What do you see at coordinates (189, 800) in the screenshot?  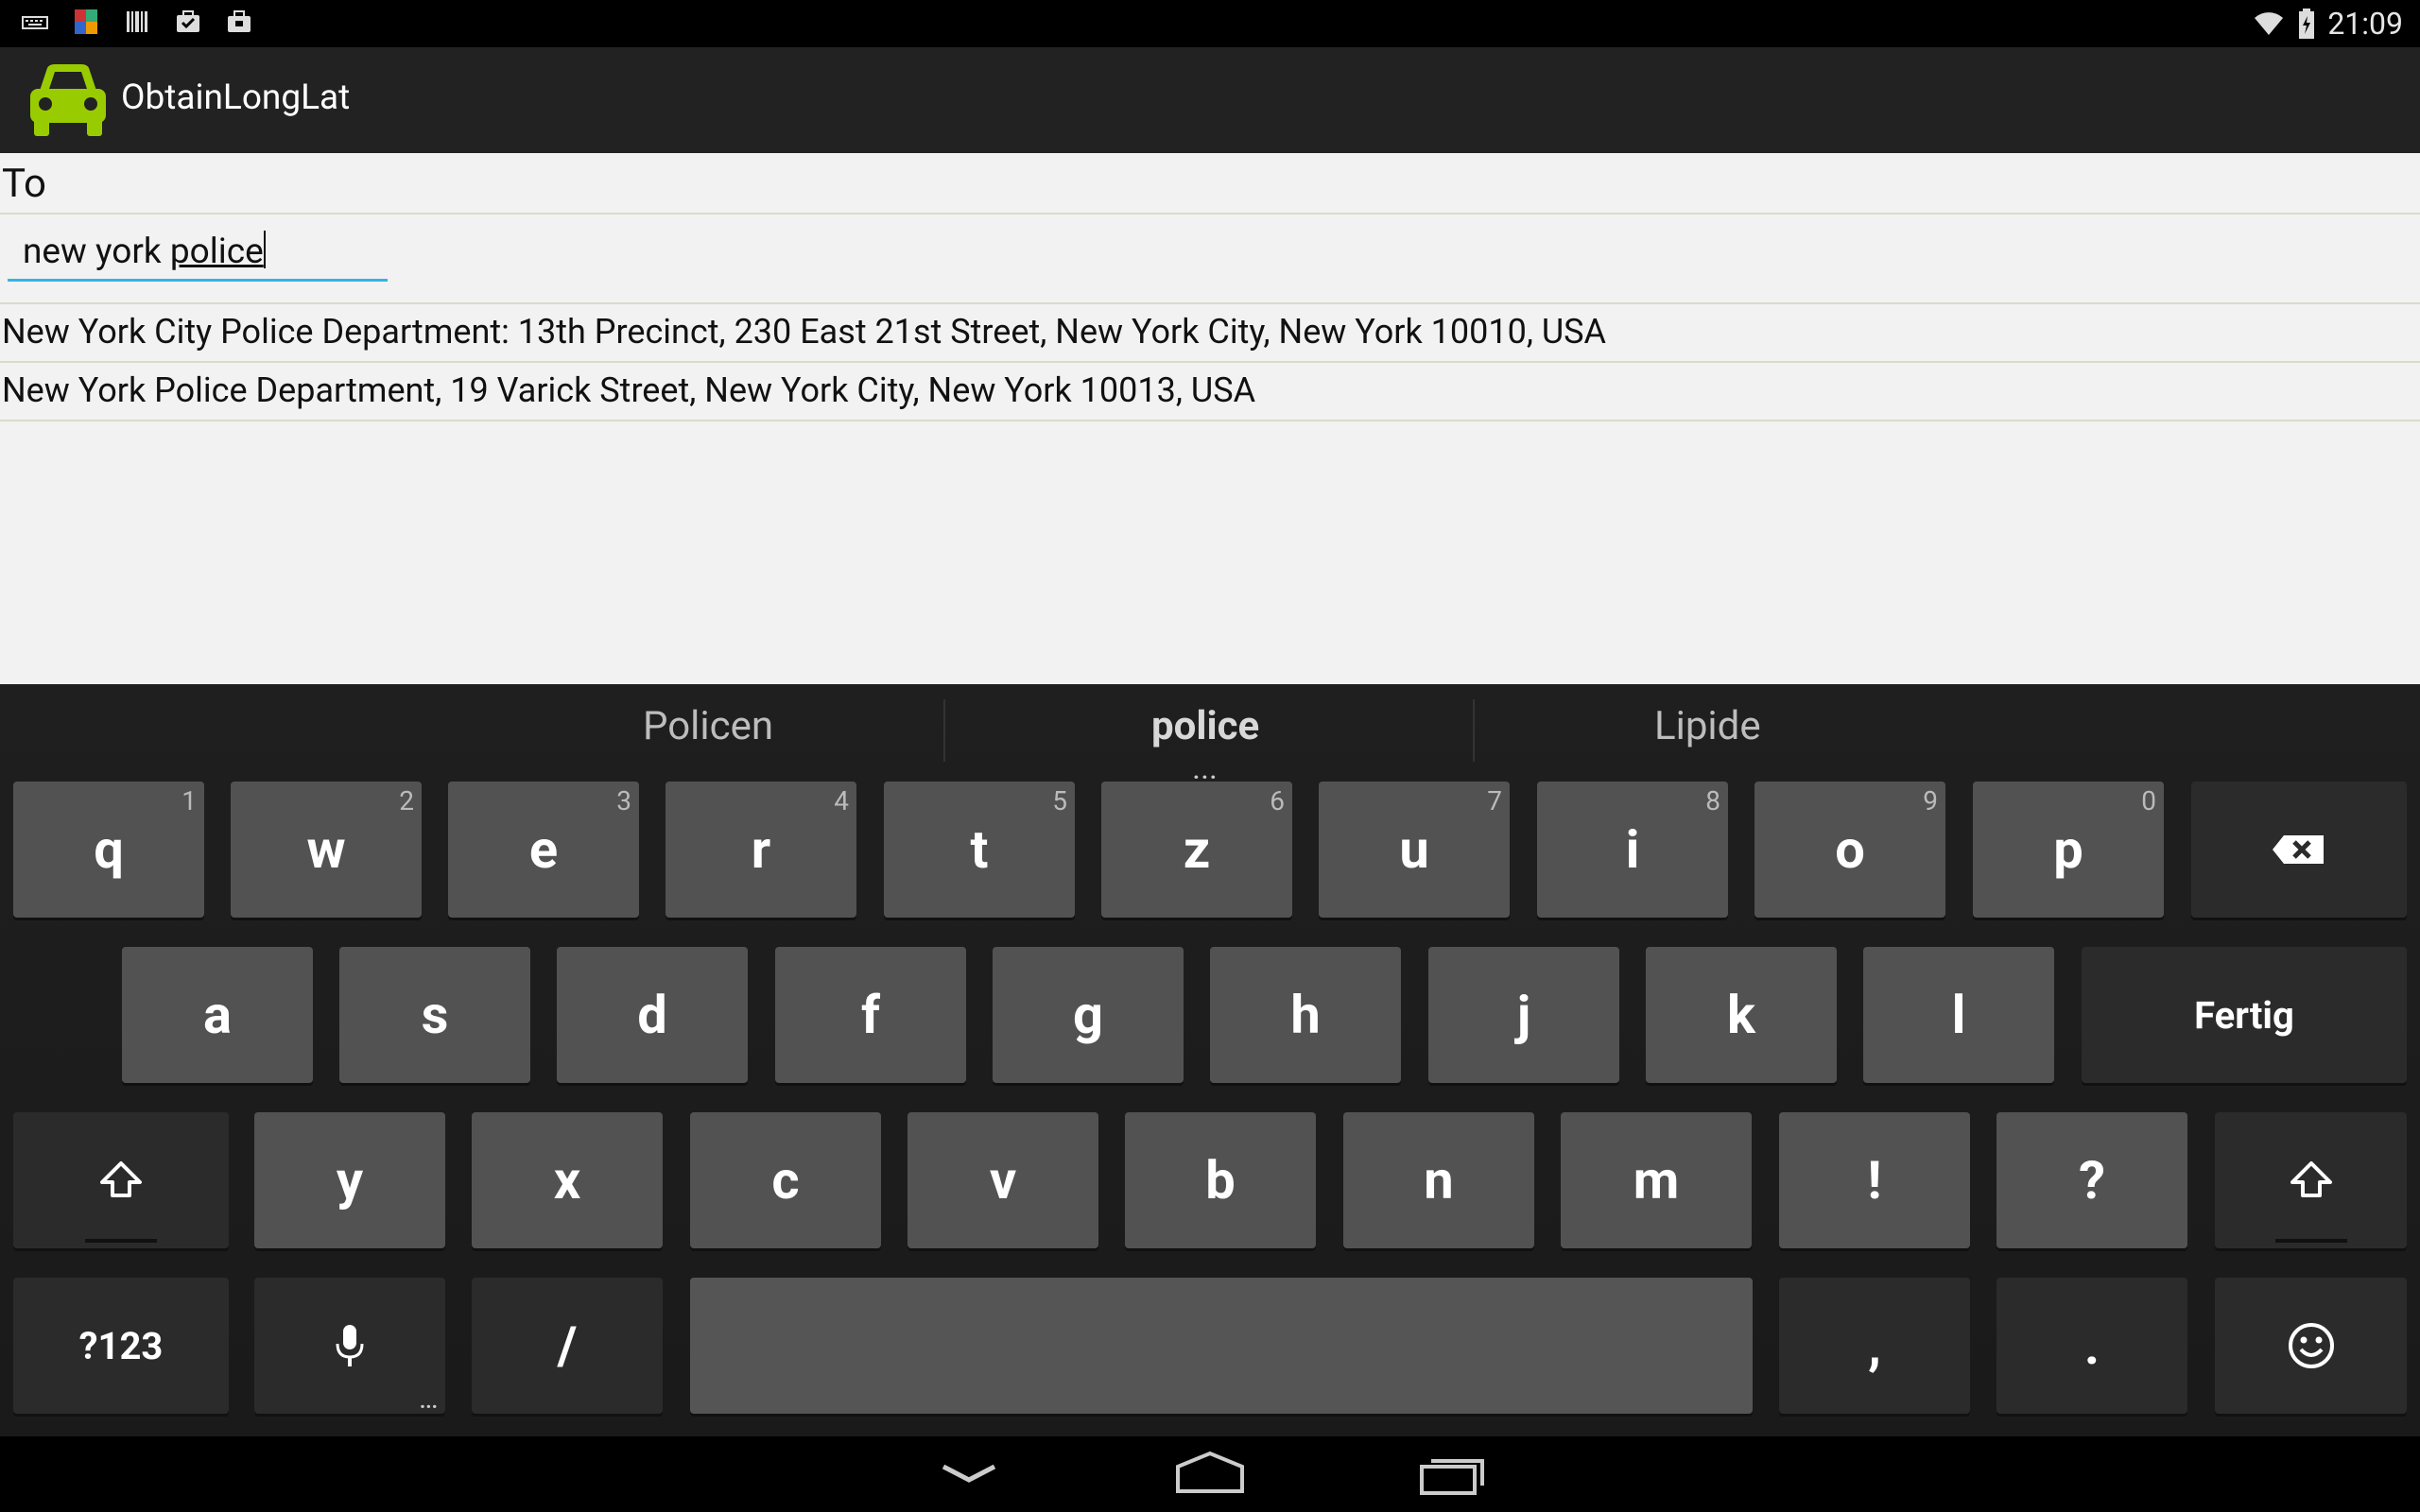 I see `key-hint: 1` at bounding box center [189, 800].